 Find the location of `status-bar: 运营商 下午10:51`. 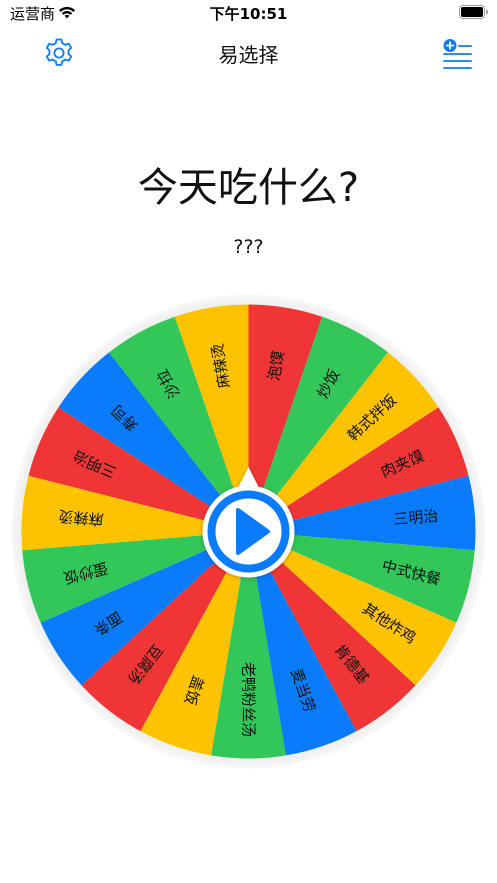

status-bar: 运营商 下午10:51 is located at coordinates (248, 13).